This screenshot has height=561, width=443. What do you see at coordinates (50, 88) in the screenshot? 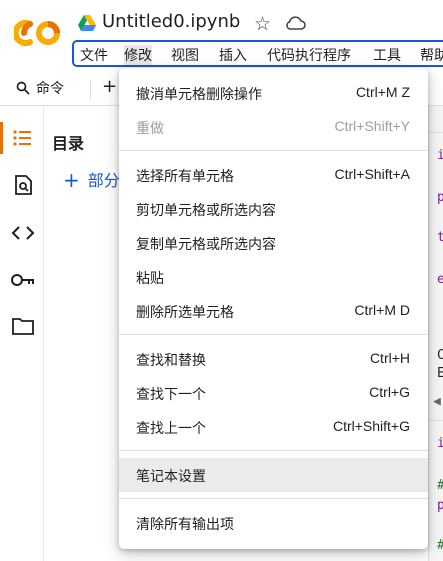
I see `command-palette-button: 命令` at bounding box center [50, 88].